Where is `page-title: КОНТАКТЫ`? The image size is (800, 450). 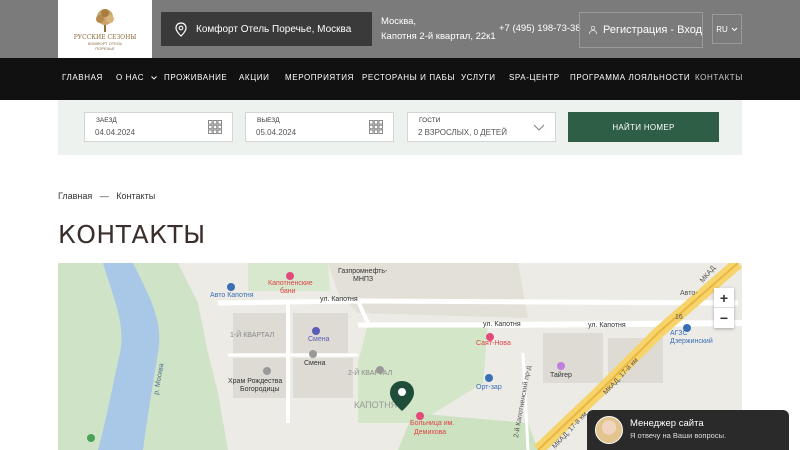
page-title: КОНТАКТЫ is located at coordinates (132, 234).